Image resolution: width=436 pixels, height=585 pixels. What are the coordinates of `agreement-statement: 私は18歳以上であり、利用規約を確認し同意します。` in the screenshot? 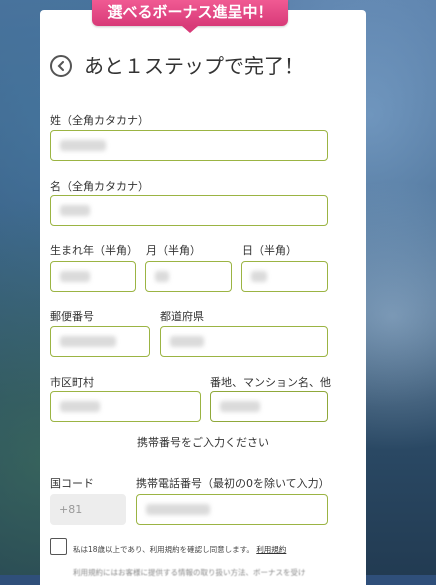 It's located at (163, 549).